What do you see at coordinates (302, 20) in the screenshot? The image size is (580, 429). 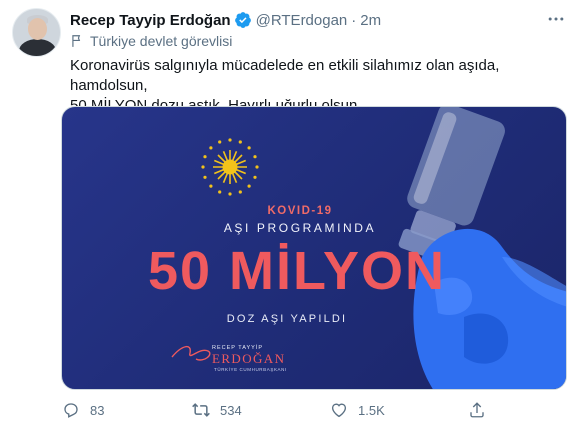 I see `author-handle: @RTErdogan` at bounding box center [302, 20].